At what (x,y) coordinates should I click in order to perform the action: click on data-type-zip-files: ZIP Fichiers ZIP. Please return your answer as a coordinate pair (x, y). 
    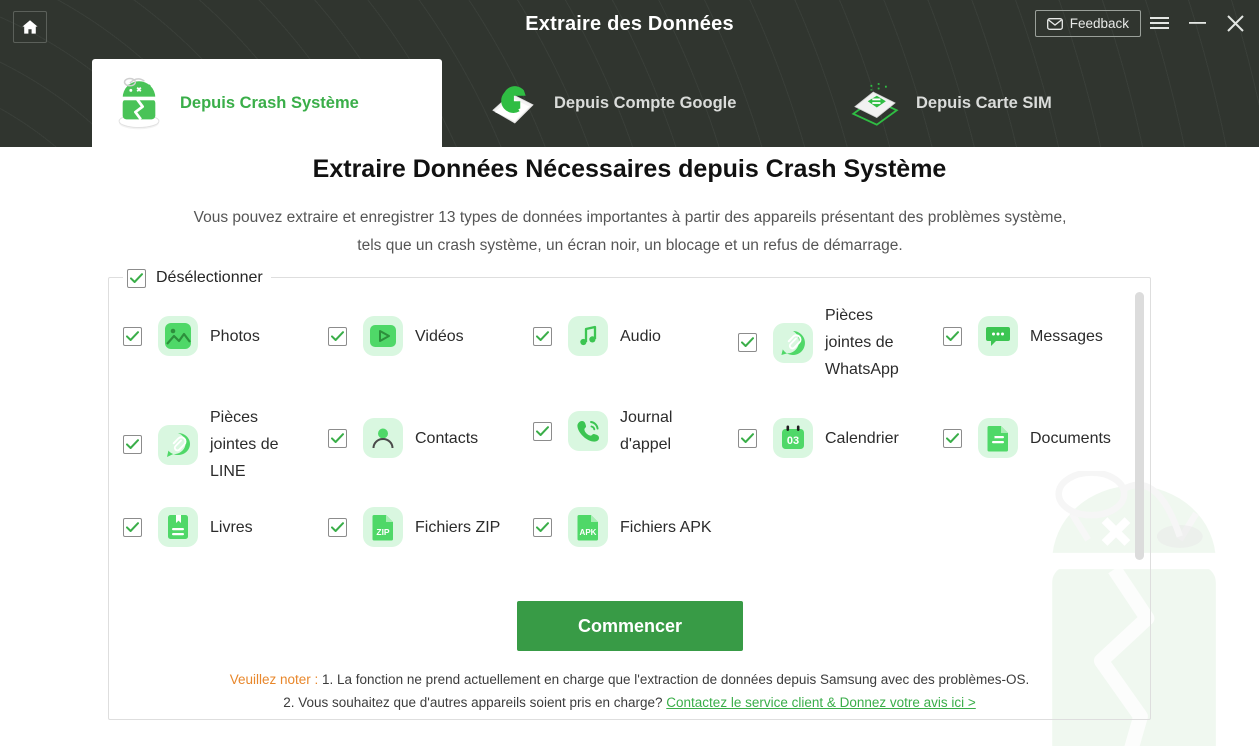
    Looking at the image, I should click on (414, 527).